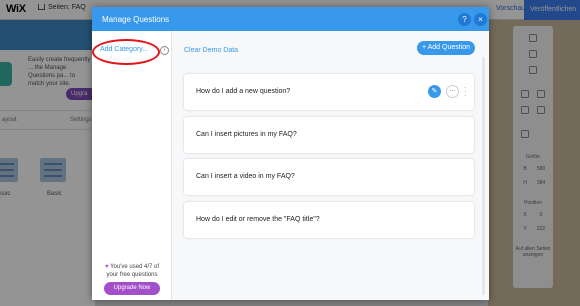 The width and height of the screenshot is (580, 306). I want to click on question-card: Can I insert a video in my FAQ?, so click(329, 177).